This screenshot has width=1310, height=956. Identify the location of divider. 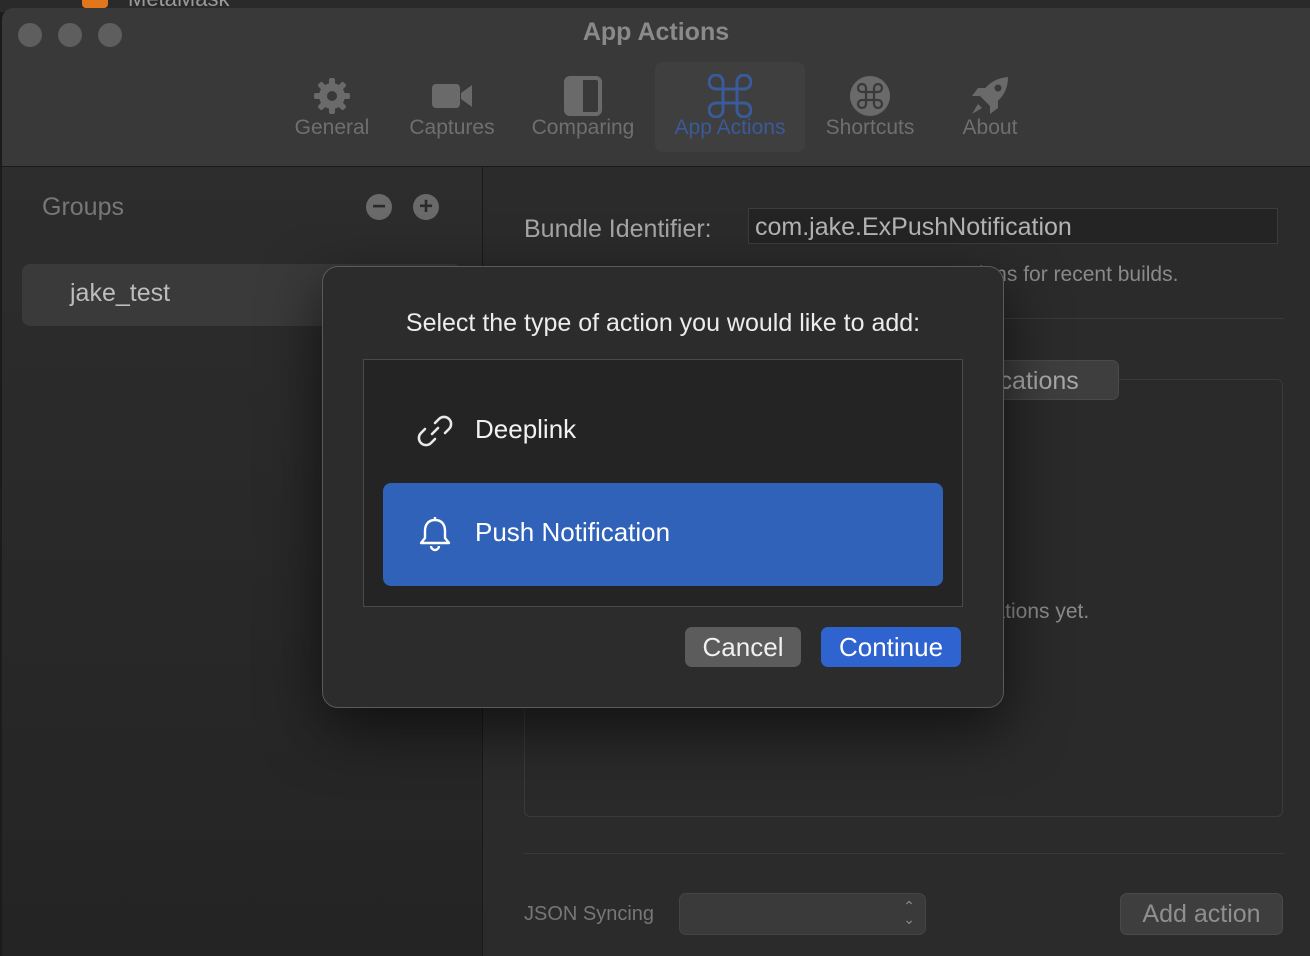
(904, 853).